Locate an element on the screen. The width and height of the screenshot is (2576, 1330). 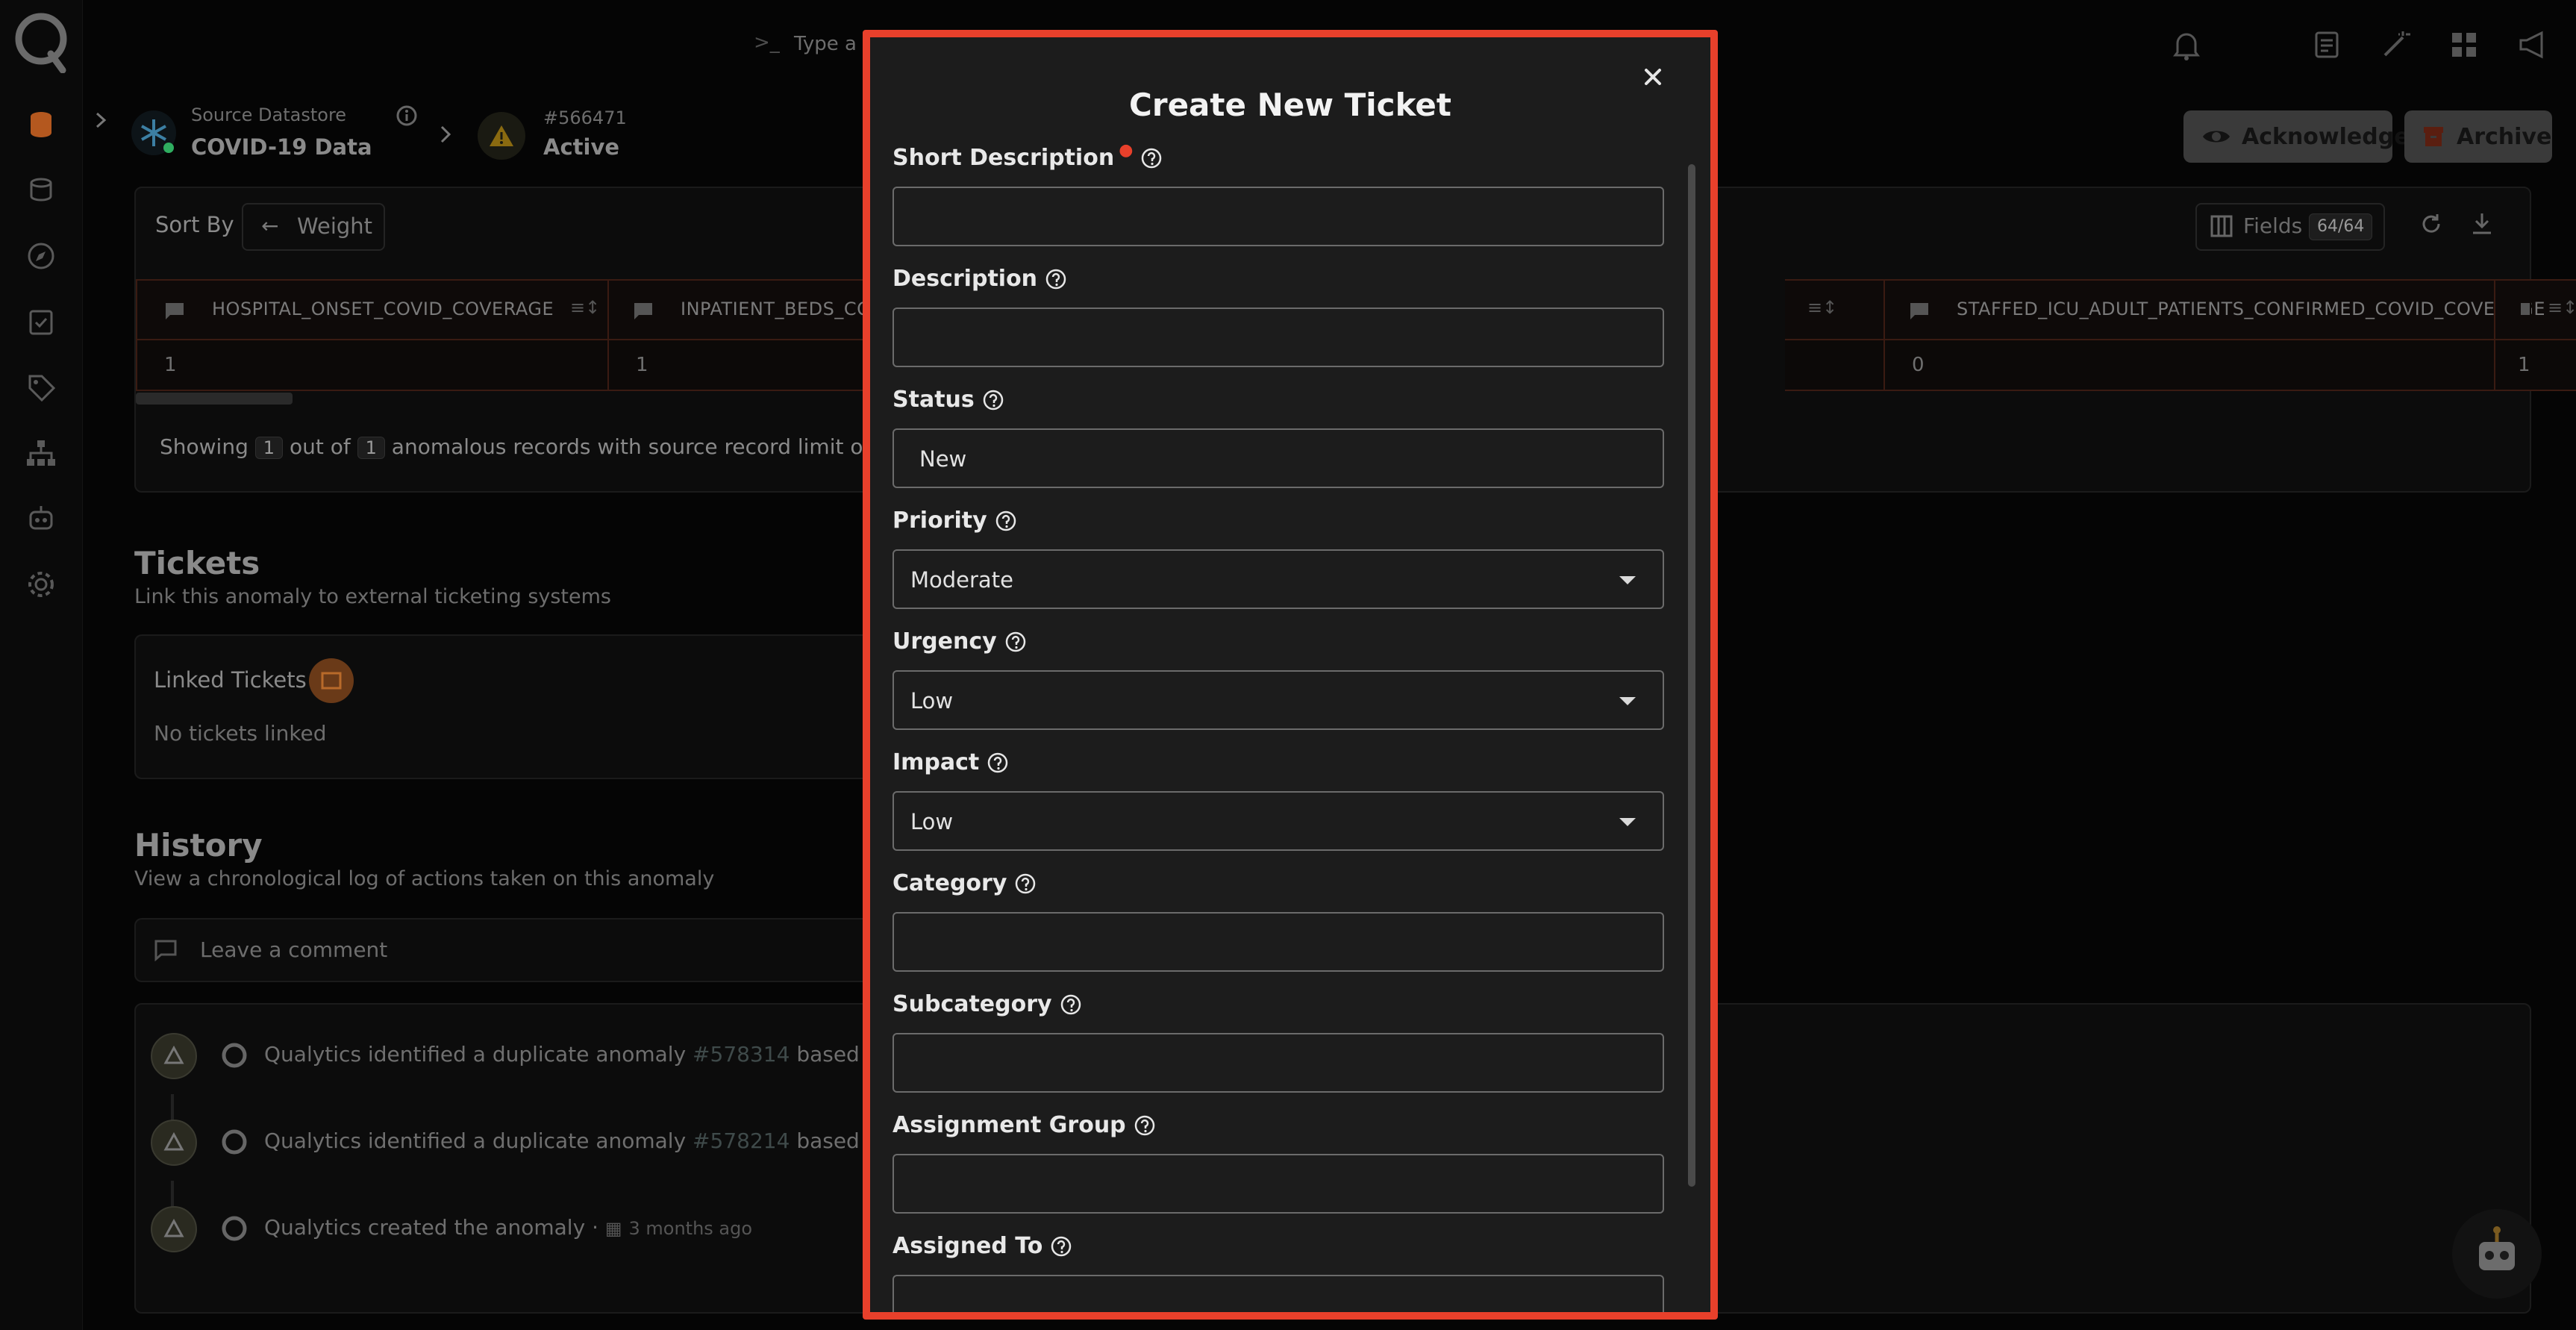
anomaly-link: #578214 is located at coordinates (741, 1140).